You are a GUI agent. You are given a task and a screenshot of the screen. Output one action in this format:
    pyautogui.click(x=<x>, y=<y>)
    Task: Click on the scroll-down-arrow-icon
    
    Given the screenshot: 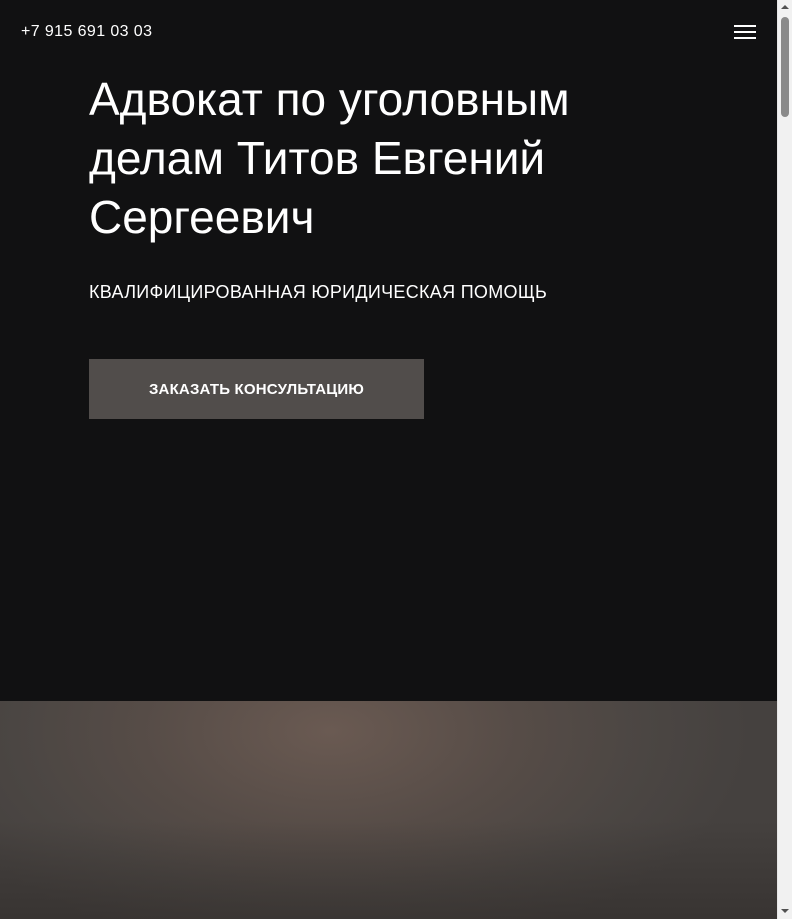 What is the action you would take?
    pyautogui.click(x=785, y=911)
    